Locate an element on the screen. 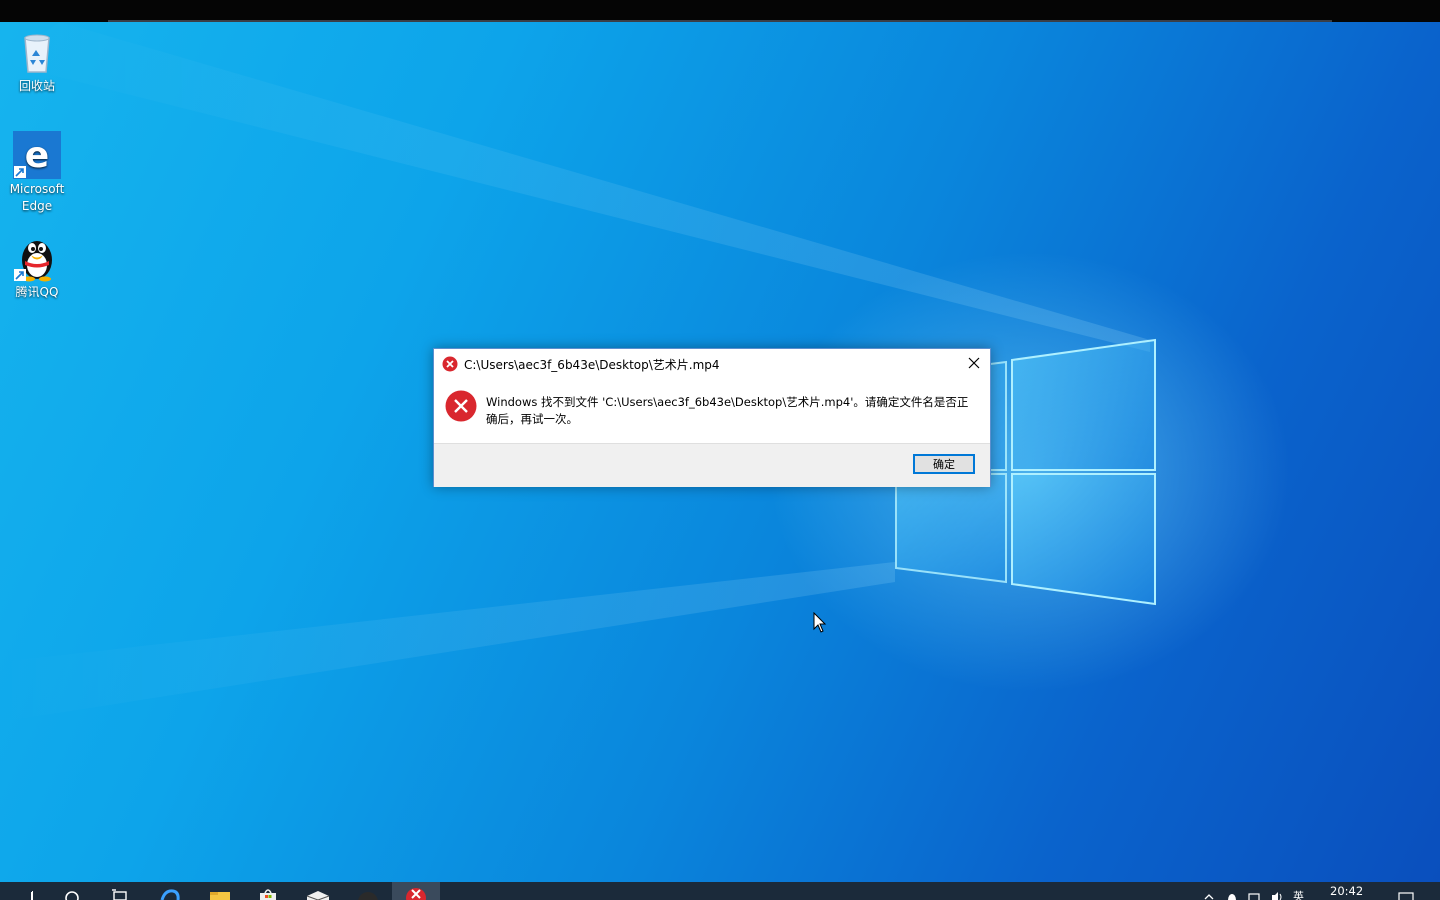 The height and width of the screenshot is (900, 1440). network-icon is located at coordinates (1255, 896).